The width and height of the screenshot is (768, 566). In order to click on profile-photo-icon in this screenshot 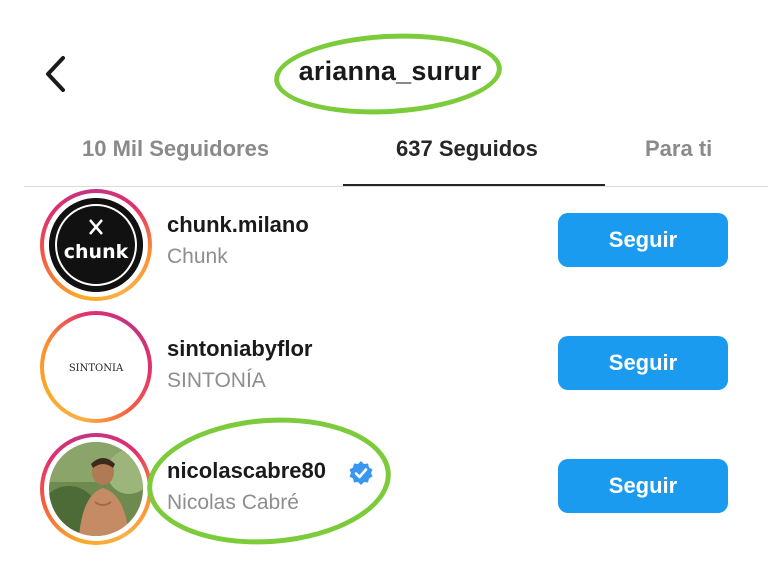, I will do `click(96, 489)`.